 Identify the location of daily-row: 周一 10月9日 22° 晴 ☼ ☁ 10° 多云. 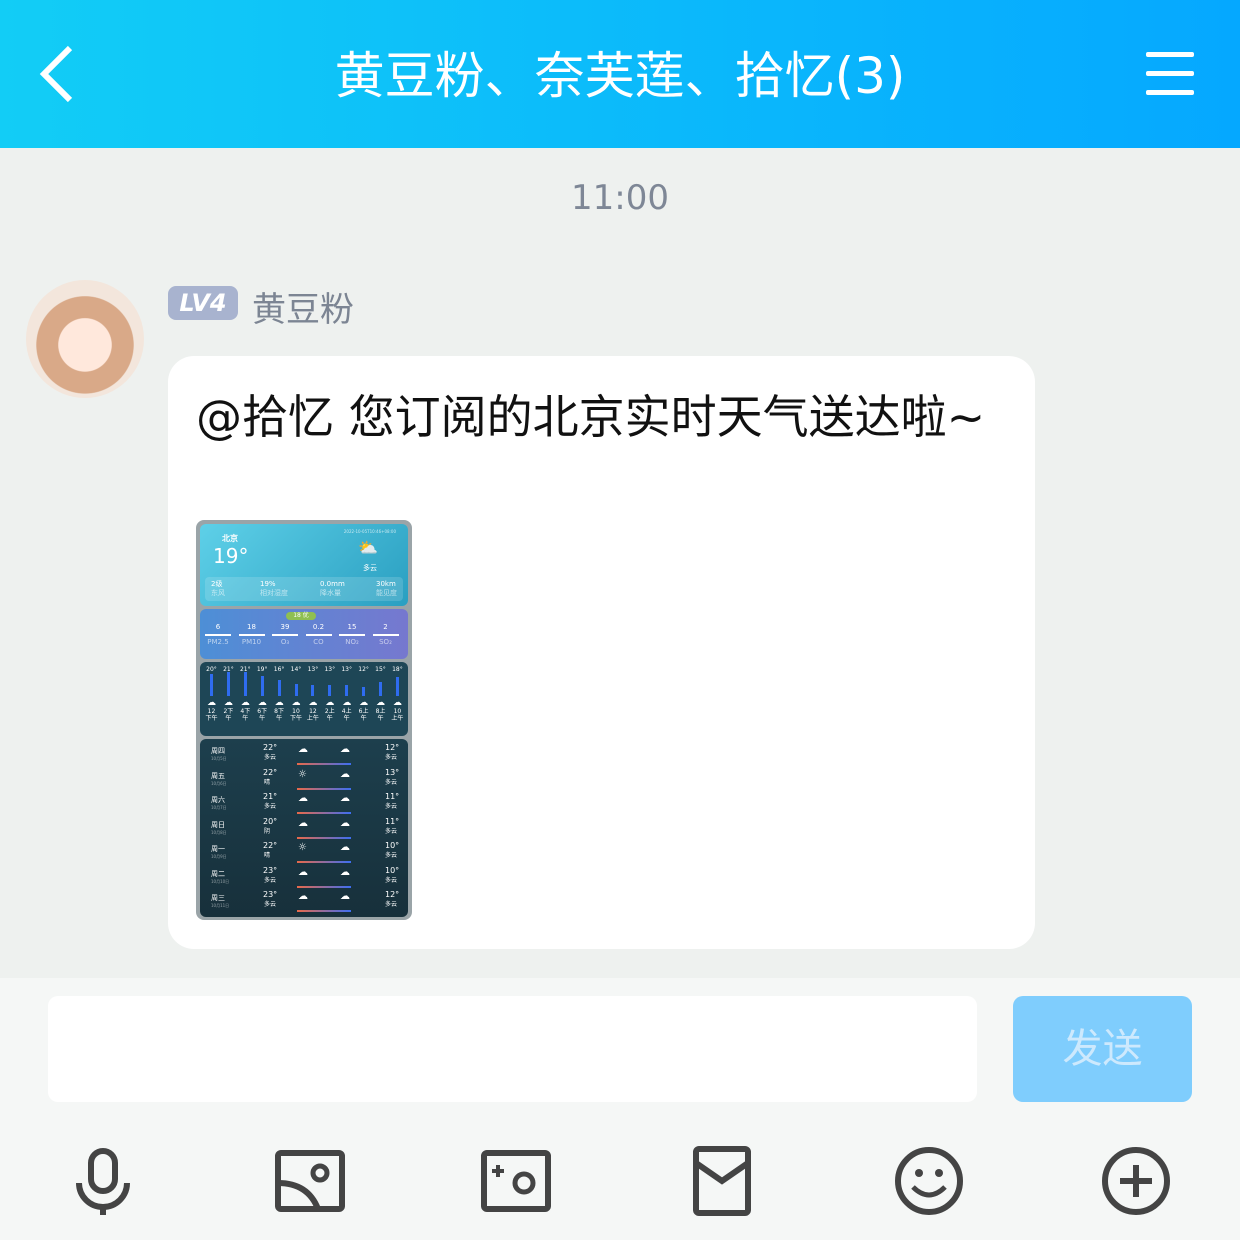
(304, 854).